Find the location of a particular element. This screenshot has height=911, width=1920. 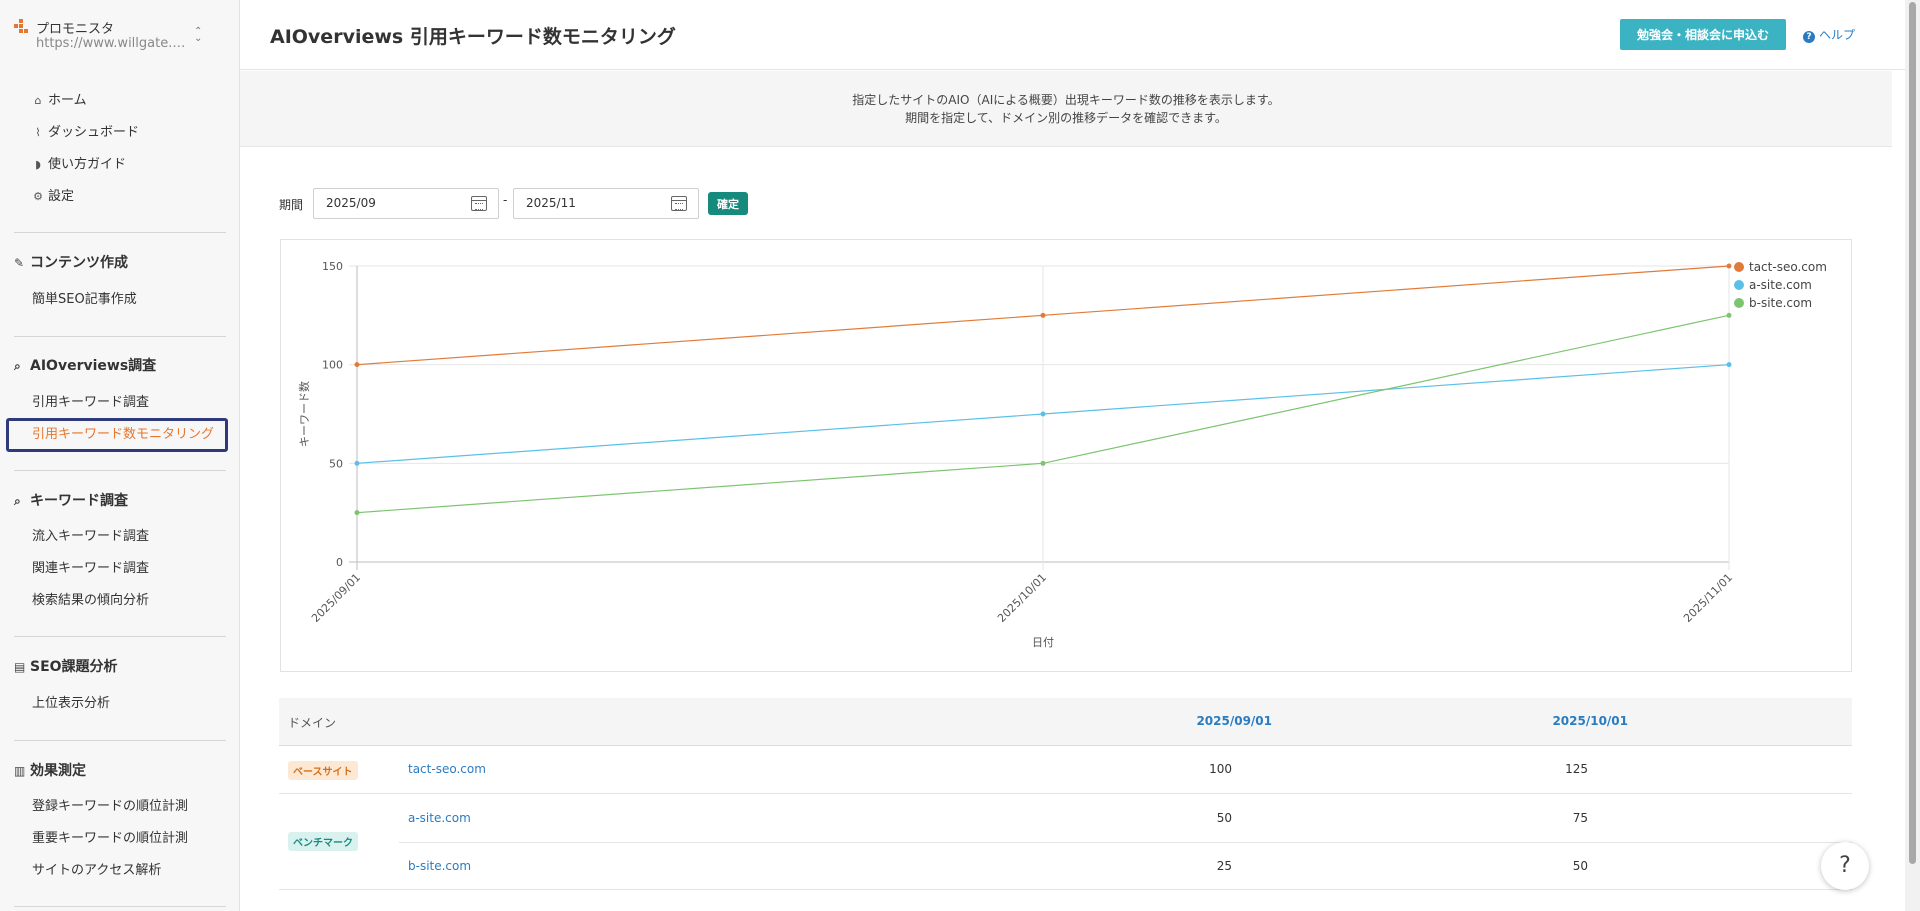

scrollbar-thumb is located at coordinates (1912, 433).